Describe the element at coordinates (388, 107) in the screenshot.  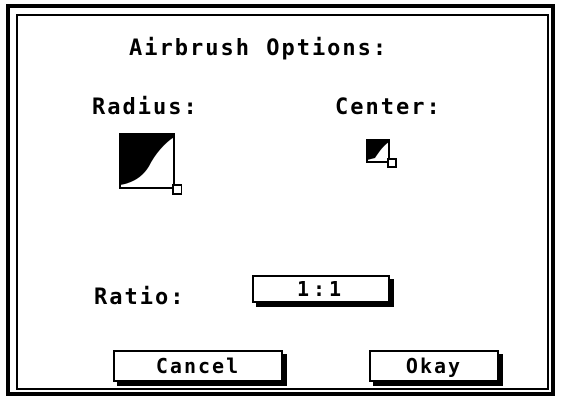
I see `center-label: Center:` at that location.